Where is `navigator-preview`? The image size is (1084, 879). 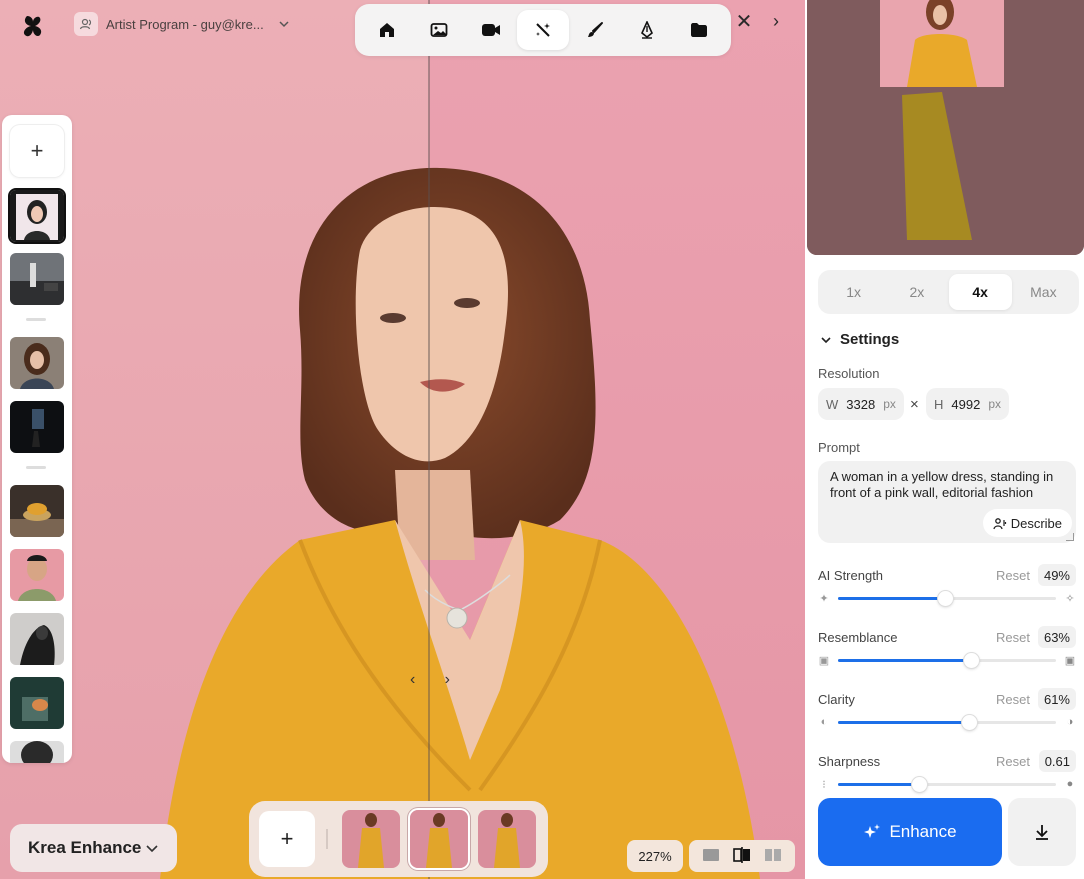
navigator-preview is located at coordinates (945, 127).